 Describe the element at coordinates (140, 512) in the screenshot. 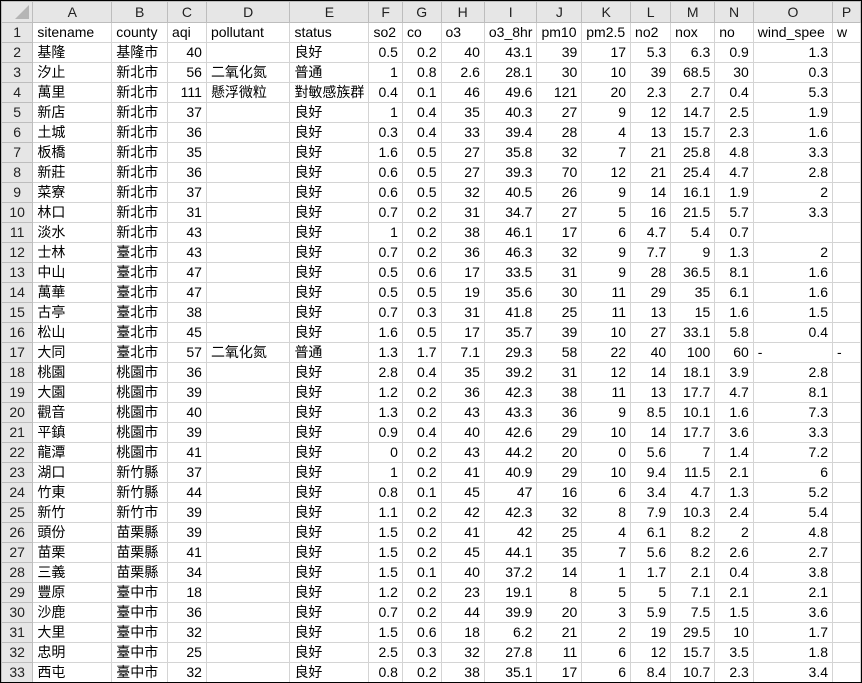

I see `cell-b25: 新竹市` at that location.